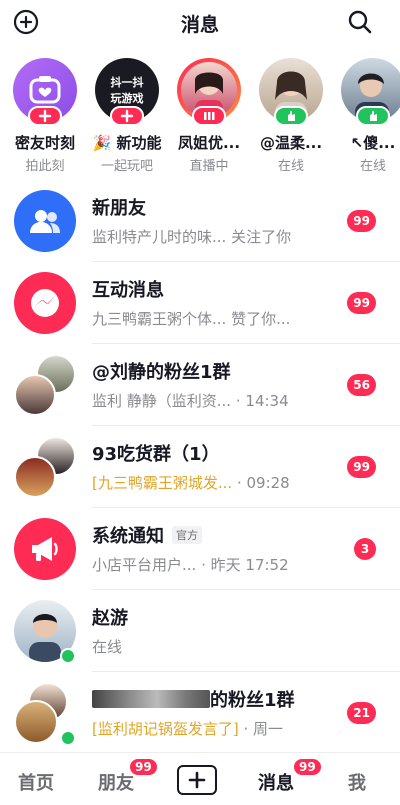  Describe the element at coordinates (143, 767) in the screenshot. I see `friends-badge: 99` at that location.